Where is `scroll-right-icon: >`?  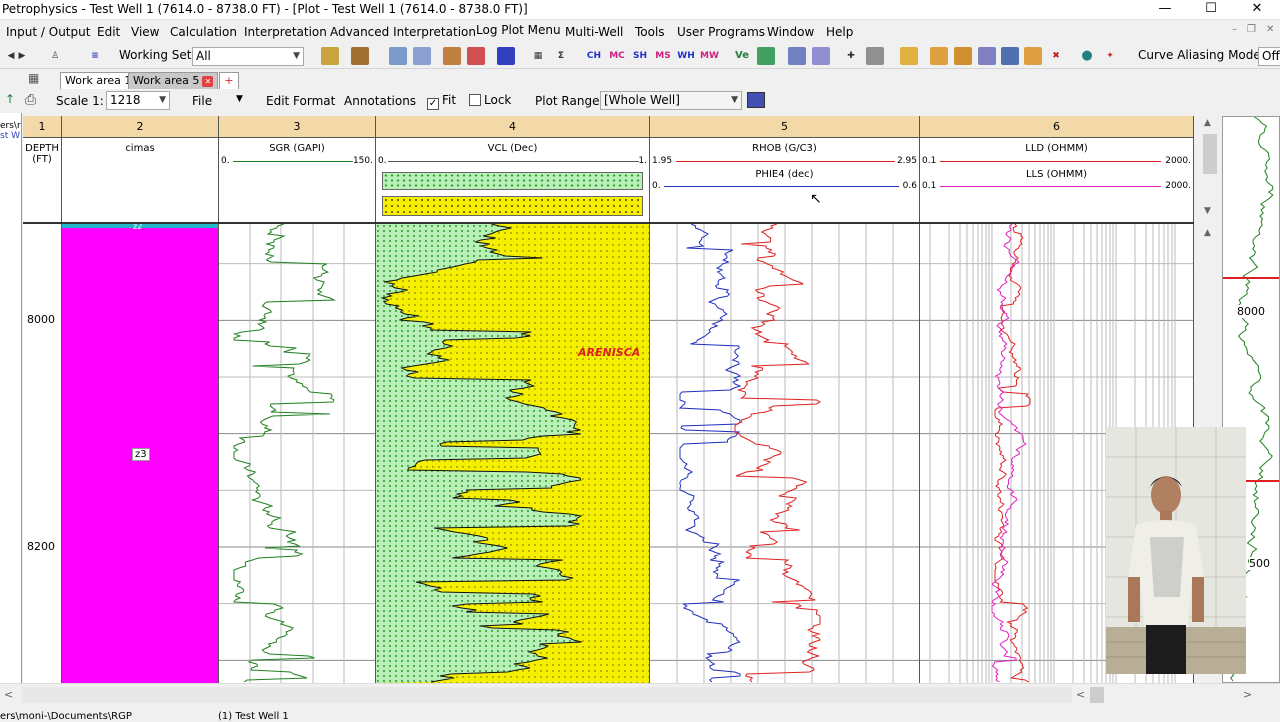
scroll-right-icon: > is located at coordinates (1247, 694).